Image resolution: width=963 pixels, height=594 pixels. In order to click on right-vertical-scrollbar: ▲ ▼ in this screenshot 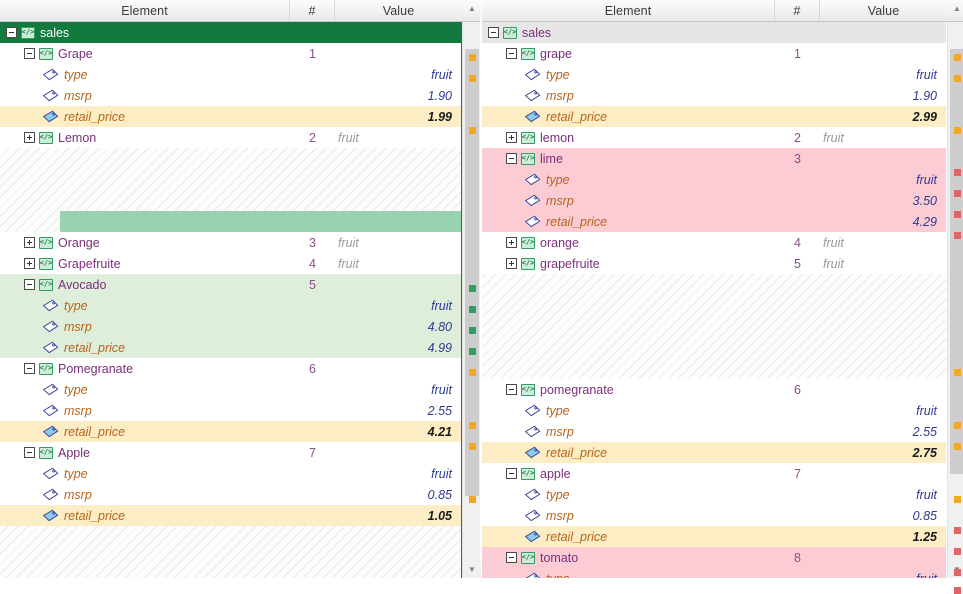, I will do `click(955, 297)`.